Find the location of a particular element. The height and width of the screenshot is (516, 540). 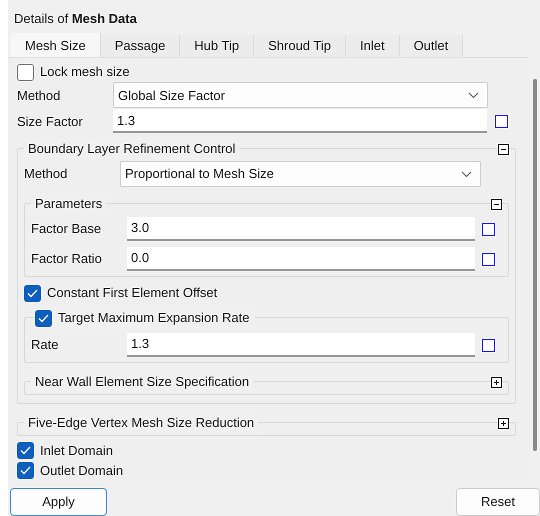

tab: Mesh Size is located at coordinates (56, 45).